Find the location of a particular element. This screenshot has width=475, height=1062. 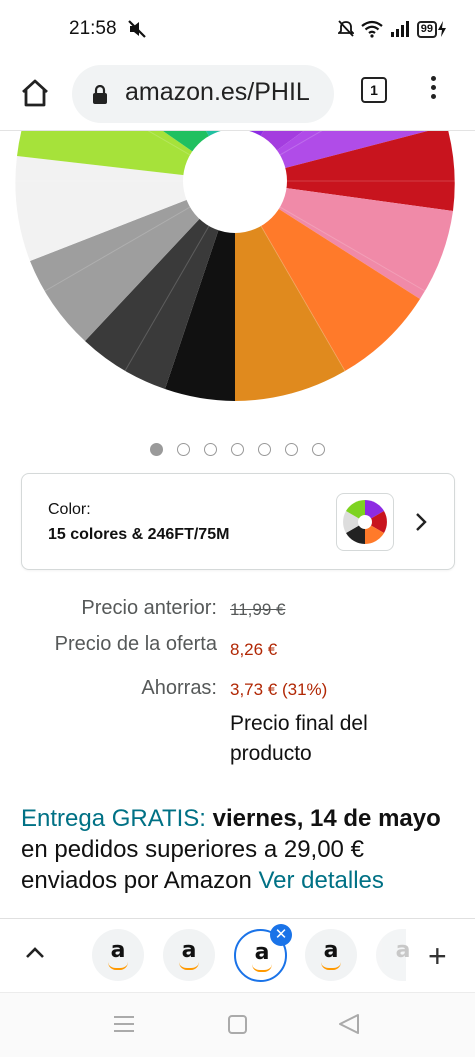

offer-price-value: 8,26 € is located at coordinates (254, 649).